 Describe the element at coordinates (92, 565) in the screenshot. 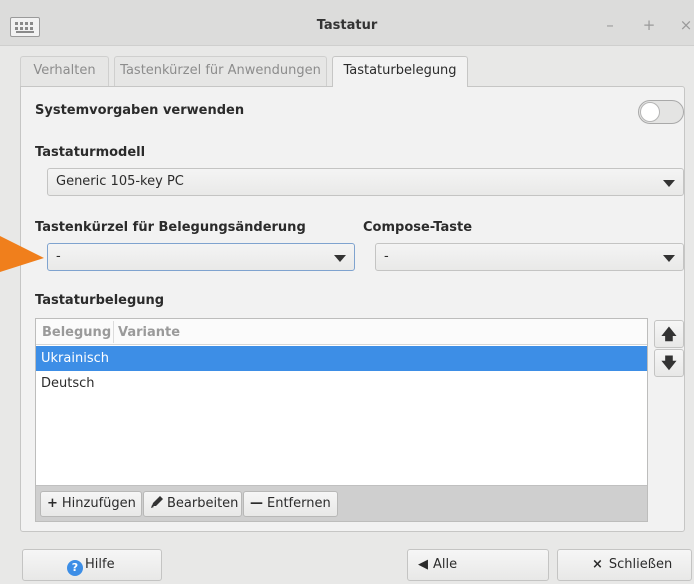

I see `help-button: ? Hilfe` at that location.